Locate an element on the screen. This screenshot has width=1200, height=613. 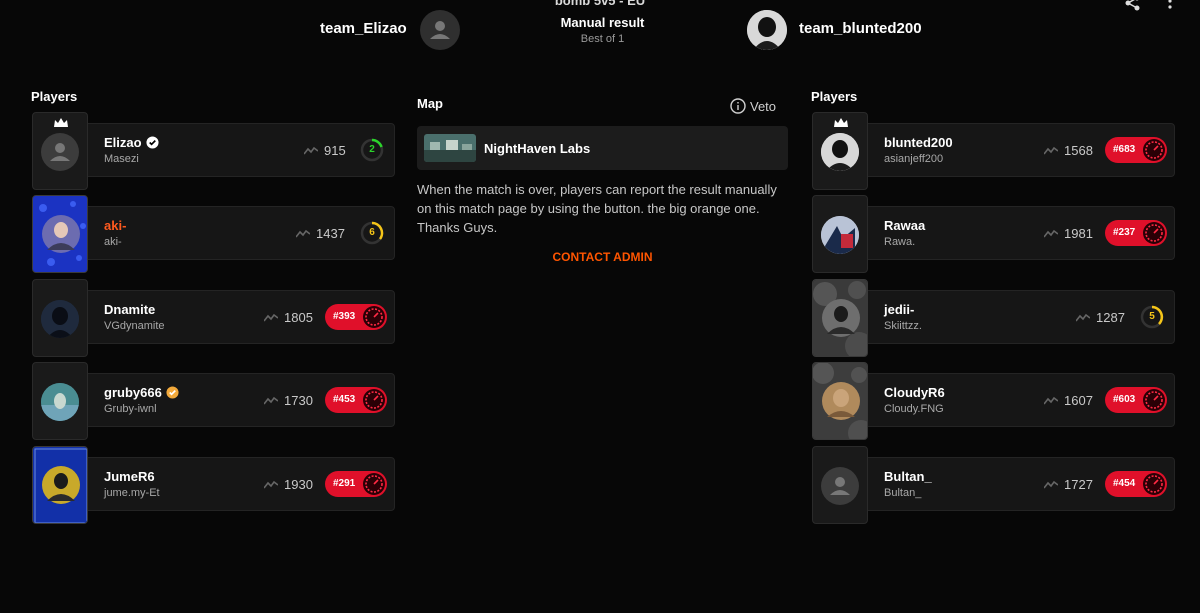
player-name: CloudyR6 is located at coordinates (914, 392).